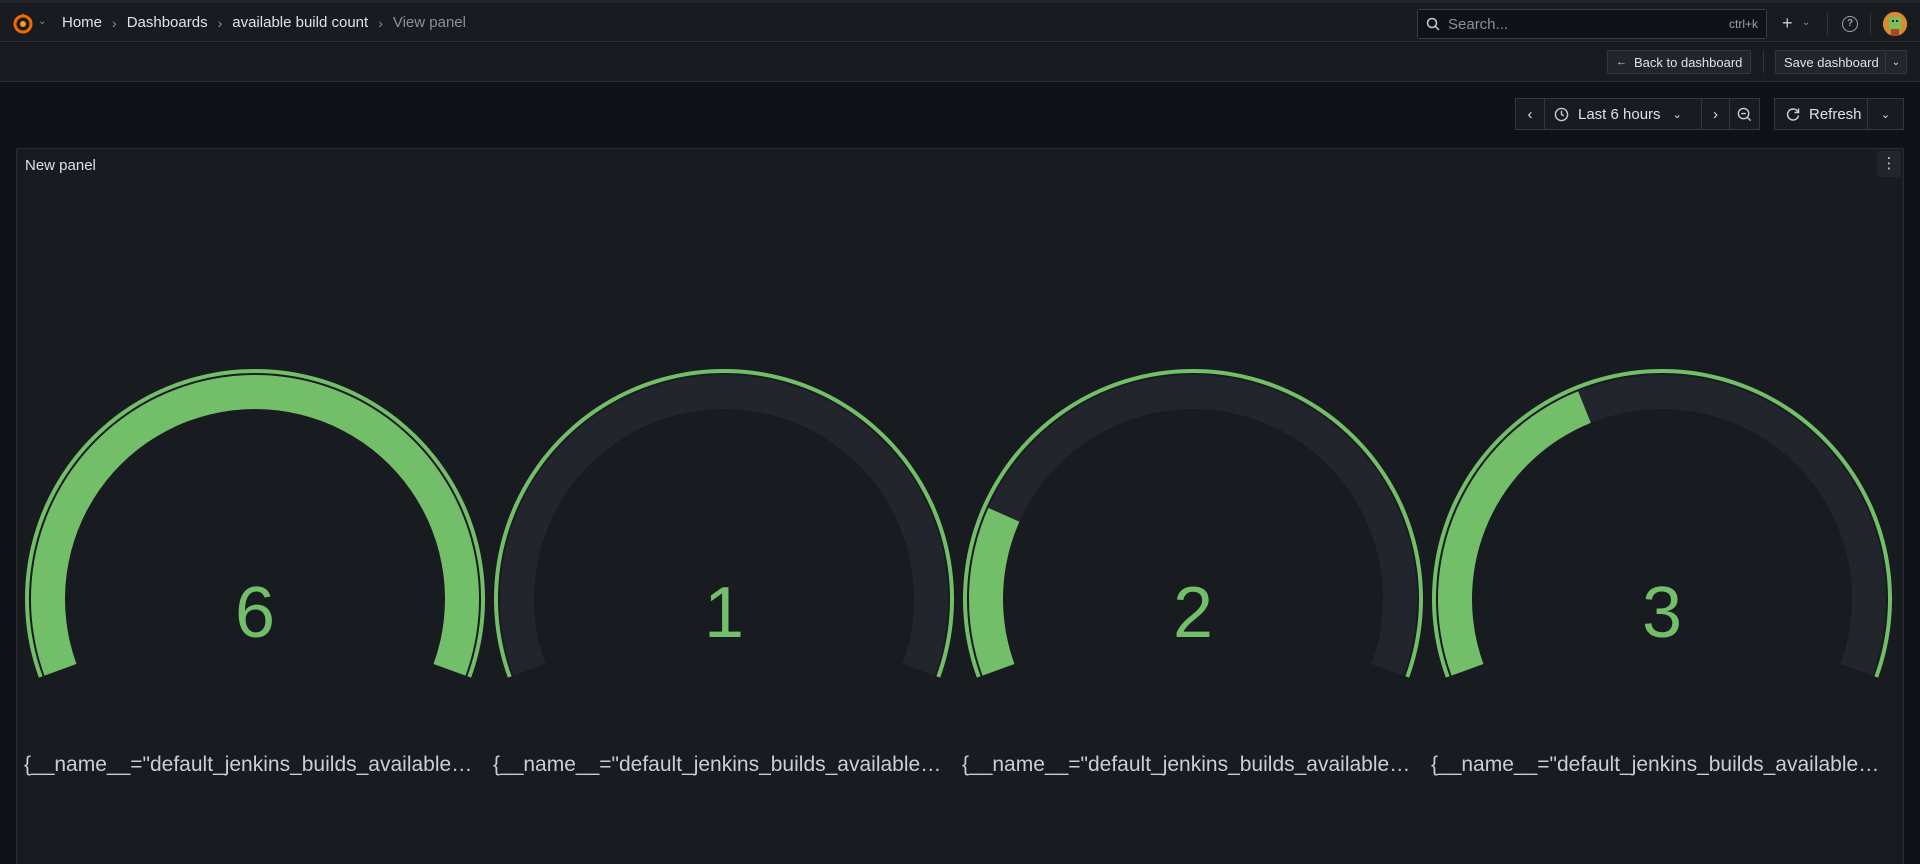 This screenshot has width=1920, height=864. Describe the element at coordinates (255, 613) in the screenshot. I see `gauge-value: 6` at that location.